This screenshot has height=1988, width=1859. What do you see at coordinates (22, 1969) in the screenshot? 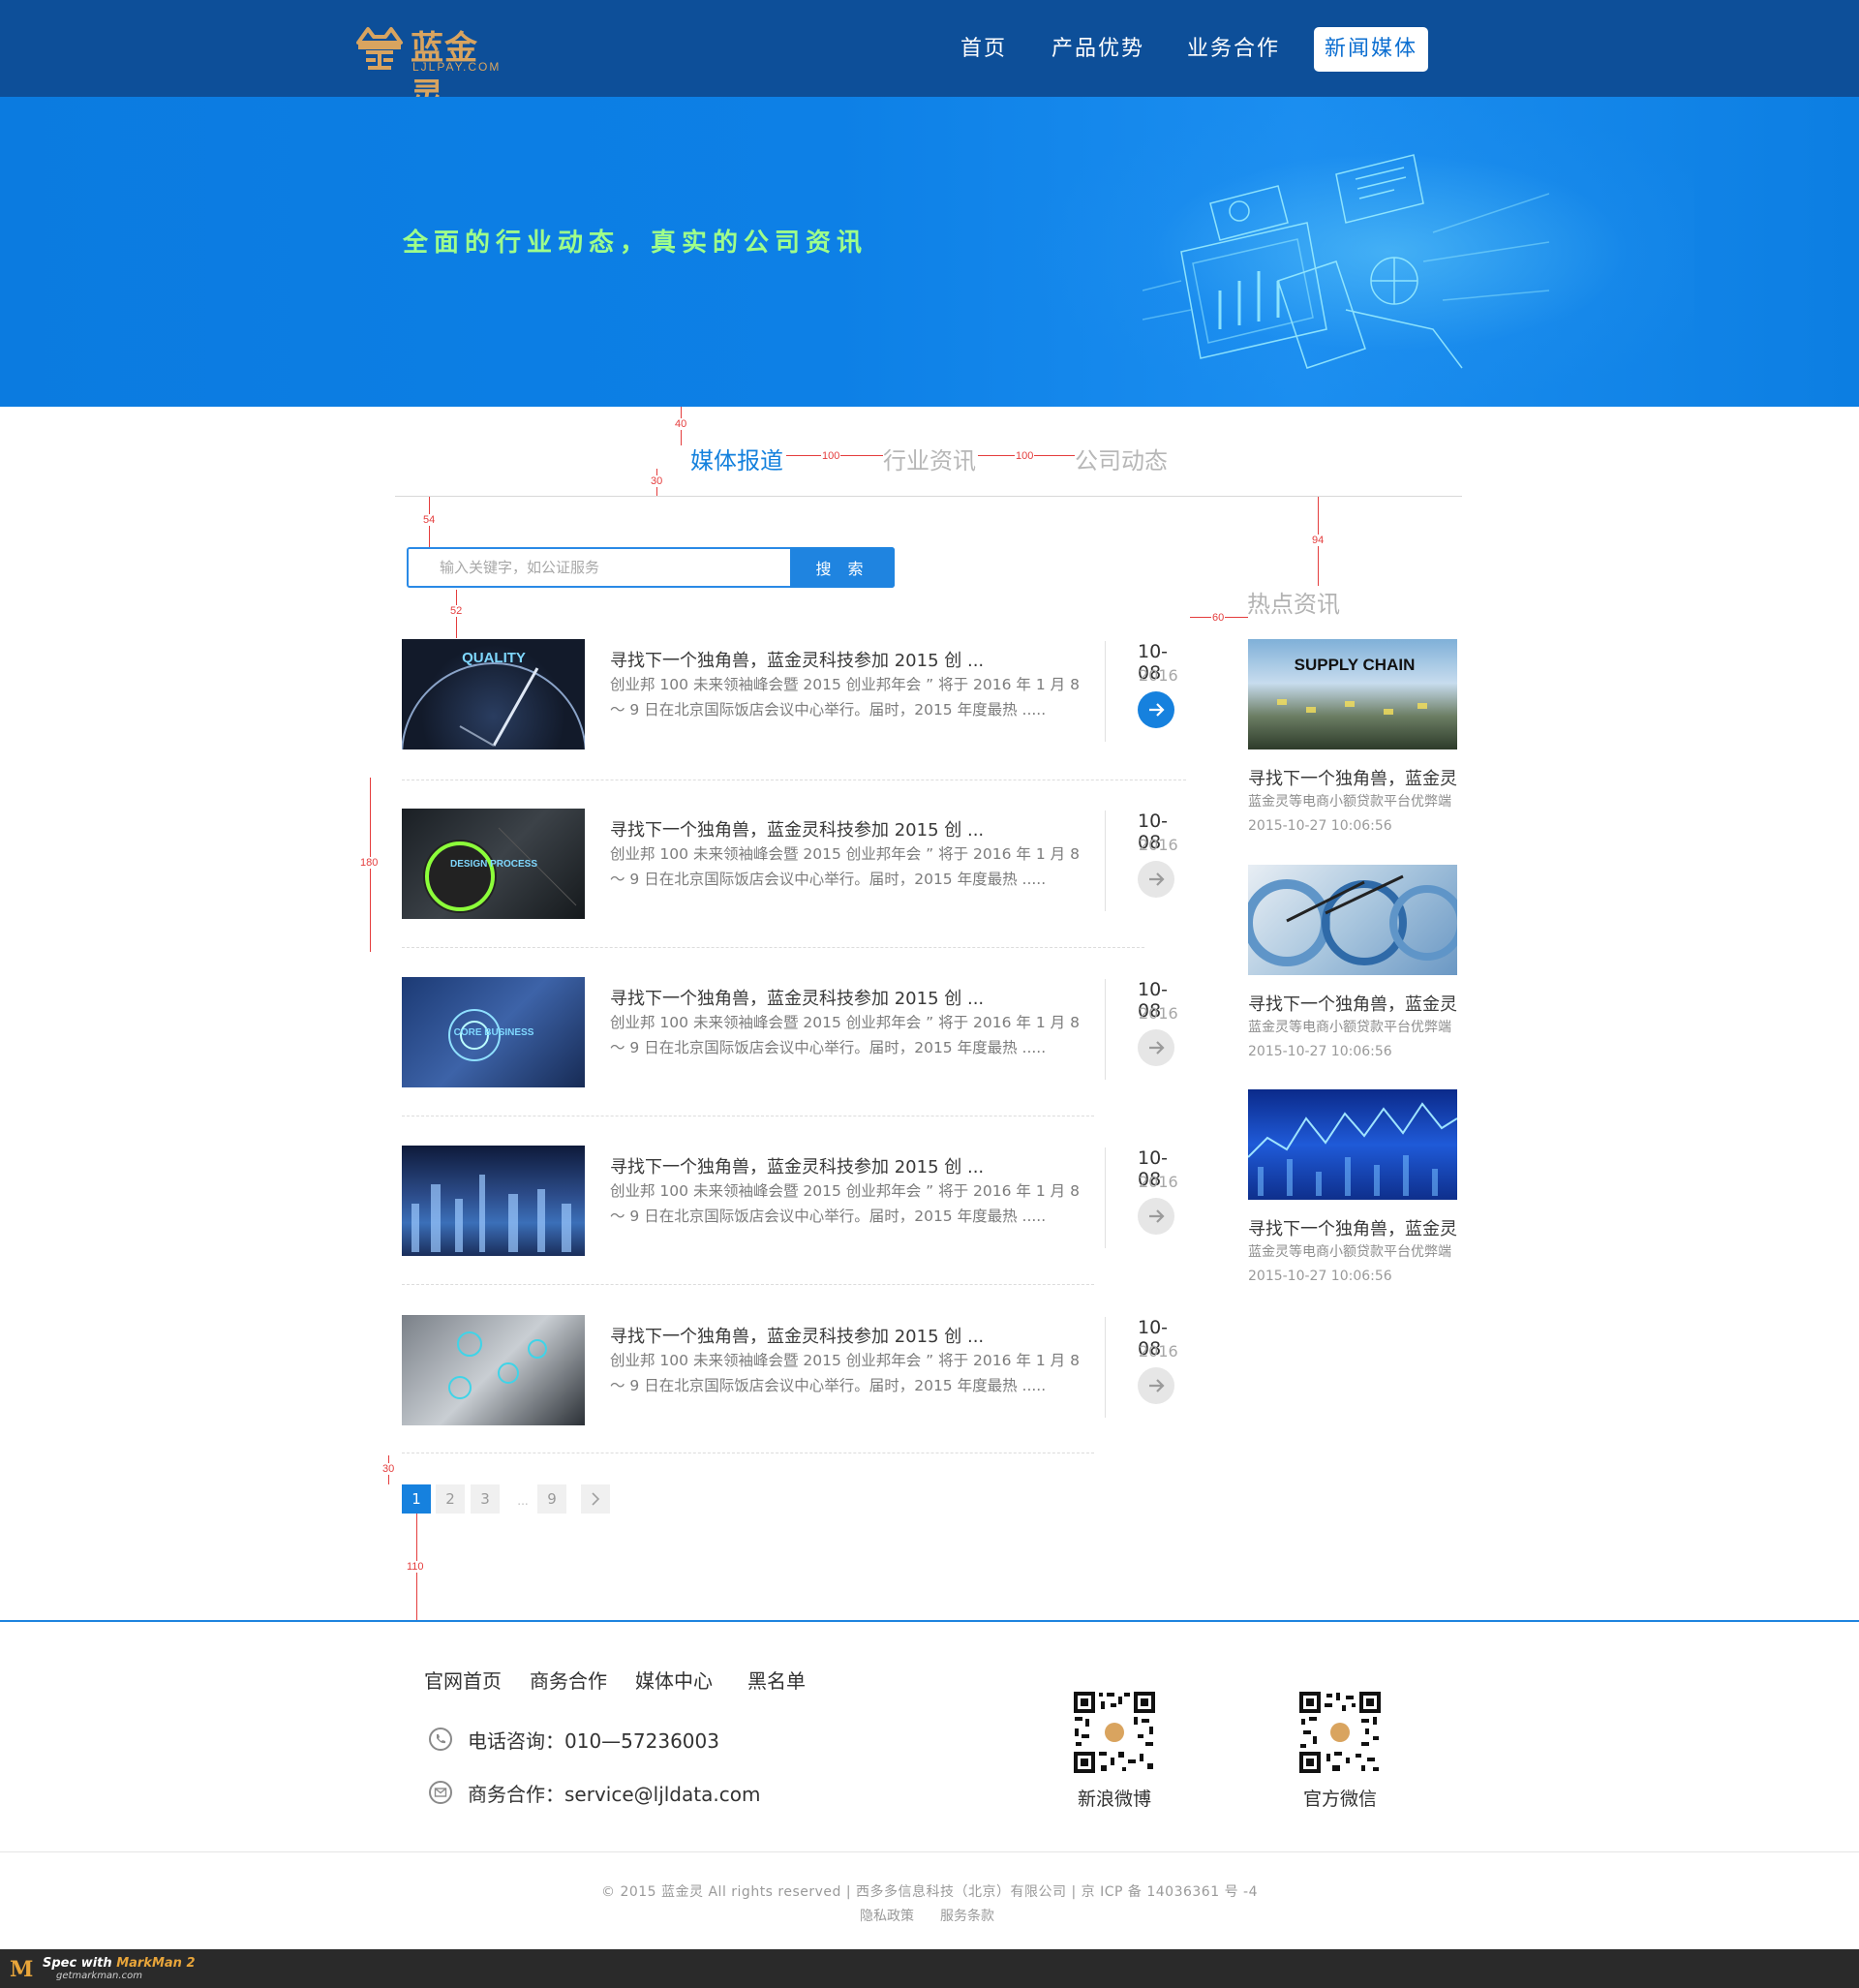
I see `markman-logo-icon: M` at bounding box center [22, 1969].